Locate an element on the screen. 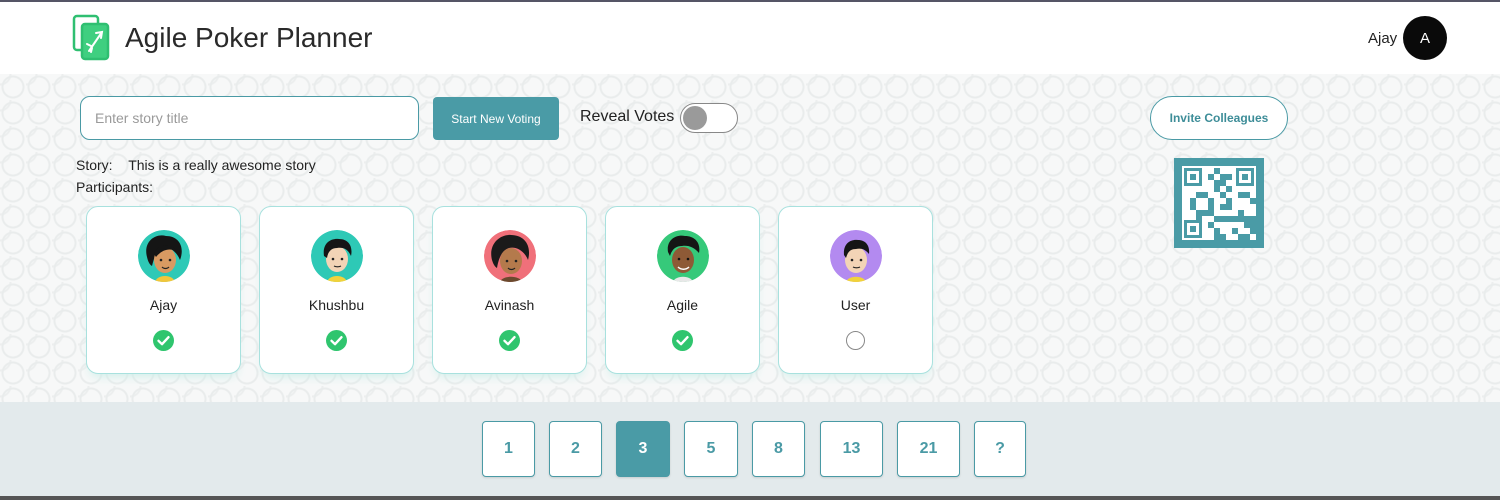 The image size is (1500, 500). participant-card: Ajay is located at coordinates (163, 290).